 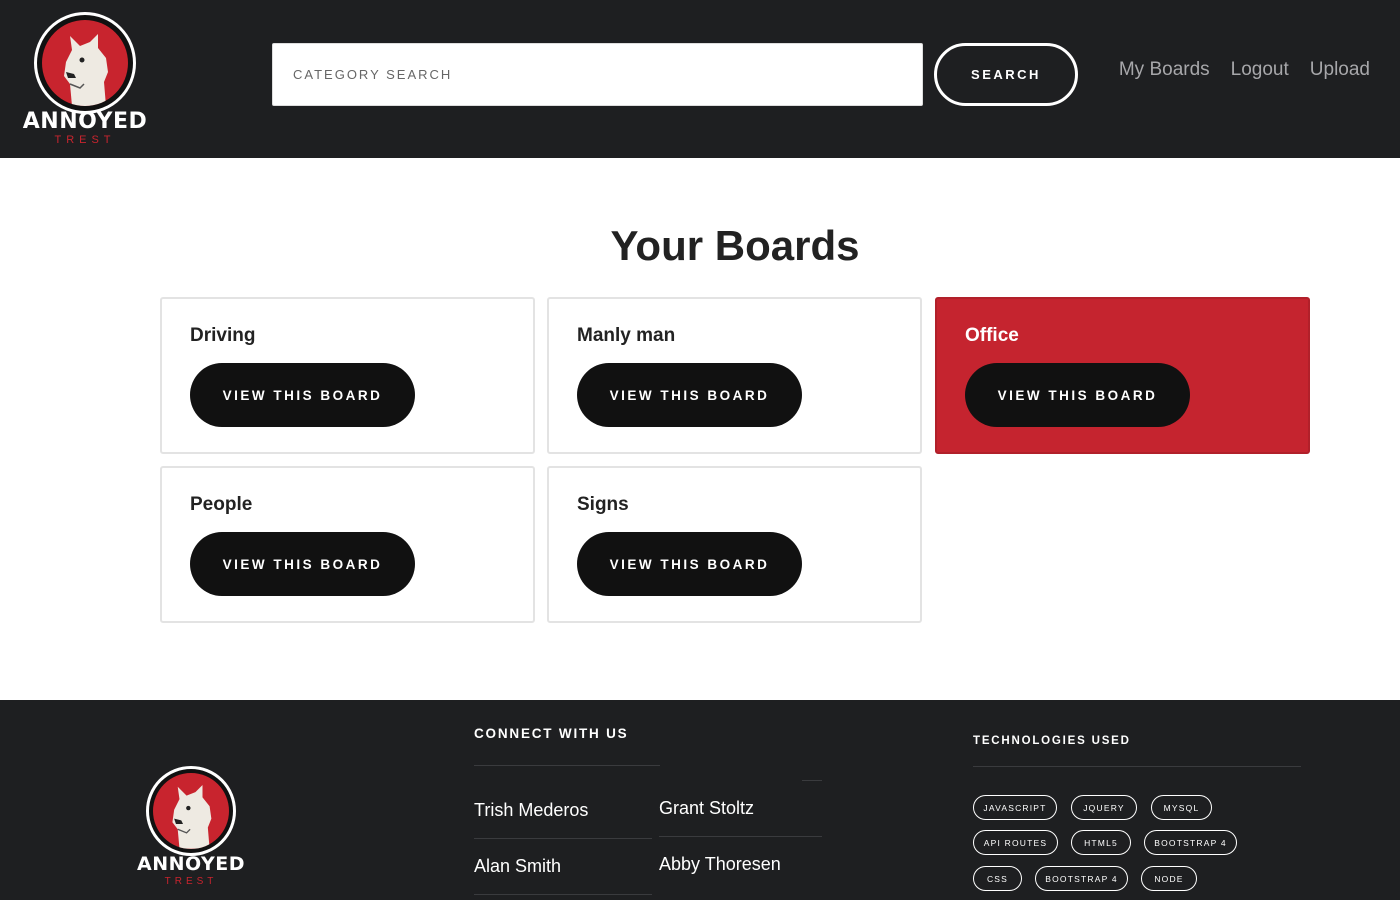 What do you see at coordinates (223, 335) in the screenshot?
I see `board-title: Driving` at bounding box center [223, 335].